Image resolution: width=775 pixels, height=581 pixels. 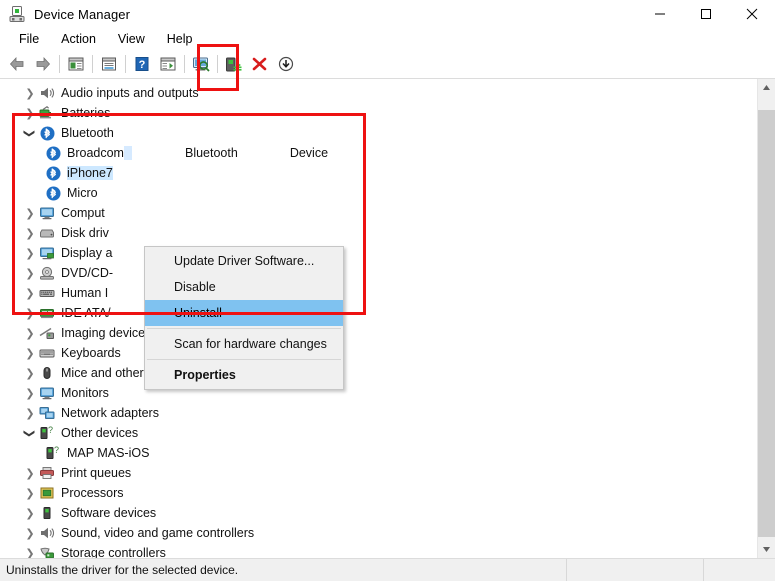 What do you see at coordinates (47, 293) in the screenshot?
I see `hid-icon` at bounding box center [47, 293].